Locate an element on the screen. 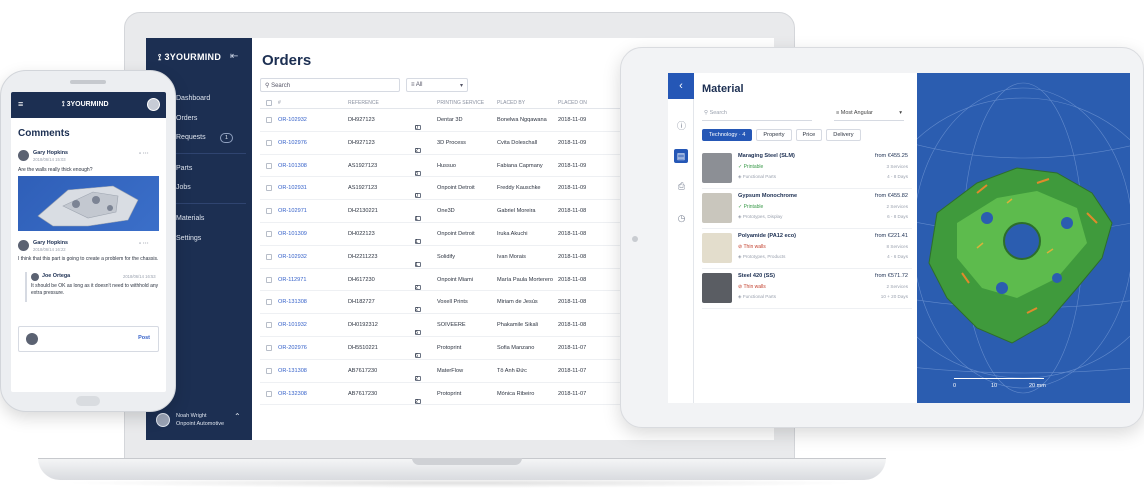  order-id-link: OR-101932 is located at coordinates (292, 325).